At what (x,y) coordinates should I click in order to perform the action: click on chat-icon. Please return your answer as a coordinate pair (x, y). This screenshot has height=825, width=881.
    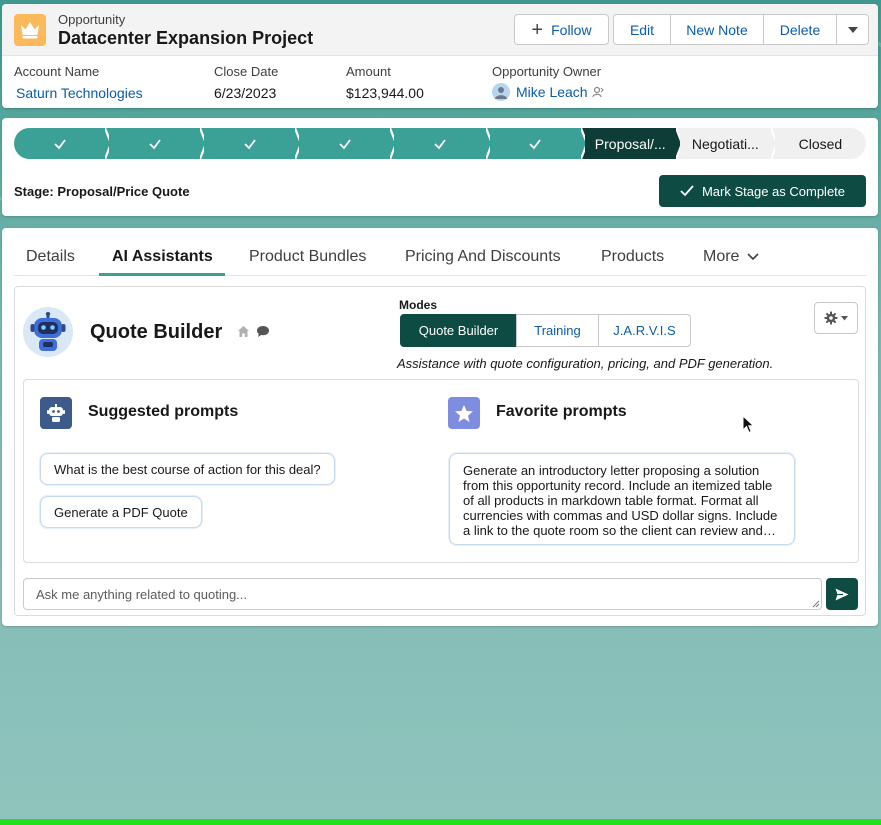
    Looking at the image, I should click on (263, 331).